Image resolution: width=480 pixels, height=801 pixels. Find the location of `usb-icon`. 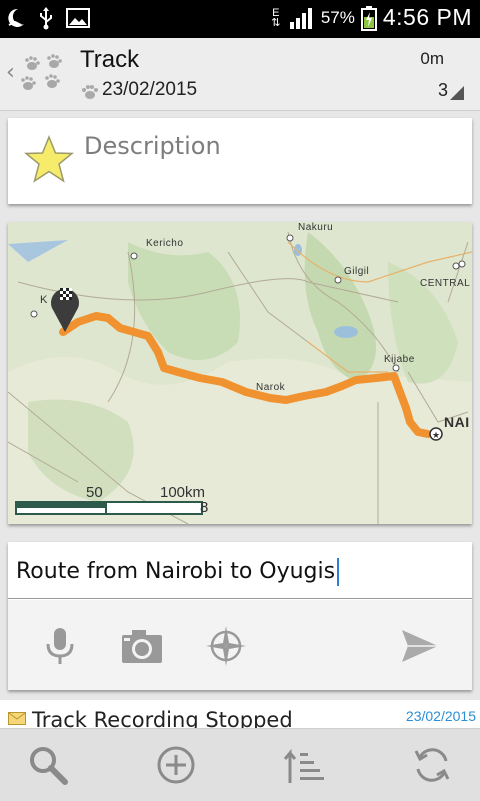

usb-icon is located at coordinates (46, 18).